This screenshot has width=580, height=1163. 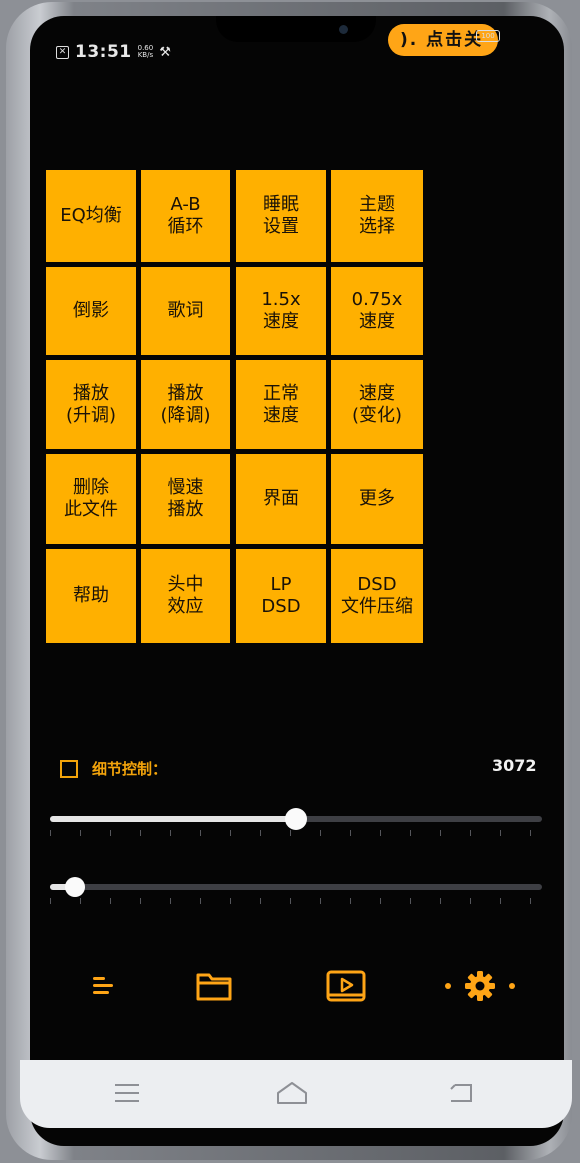 What do you see at coordinates (281, 216) in the screenshot?
I see `feature-tile: 睡眠 设置` at bounding box center [281, 216].